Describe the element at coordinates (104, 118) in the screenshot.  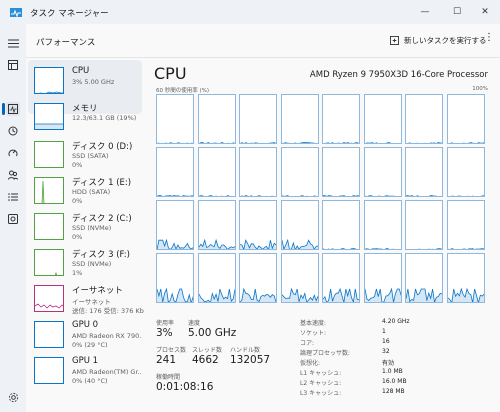
I see `resource-detail: 12.3/63.1 GB (19%)` at that location.